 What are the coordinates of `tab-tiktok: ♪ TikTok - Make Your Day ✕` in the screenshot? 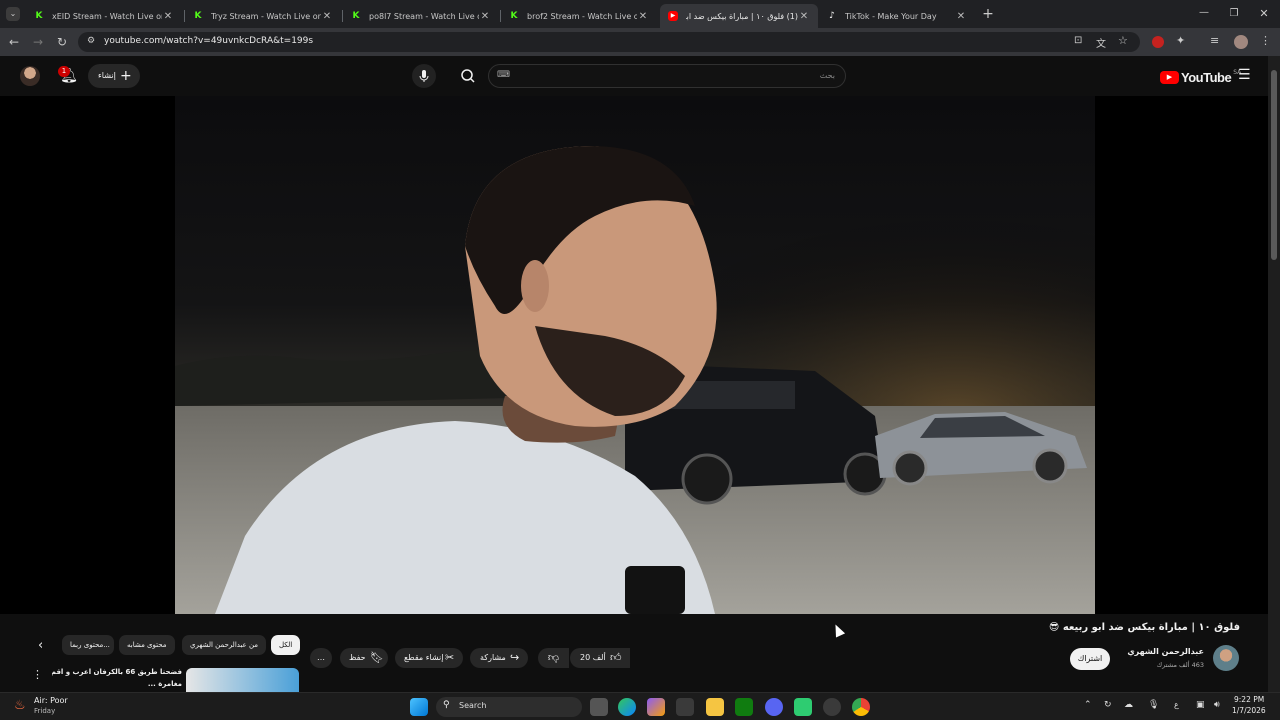 It's located at (897, 16).